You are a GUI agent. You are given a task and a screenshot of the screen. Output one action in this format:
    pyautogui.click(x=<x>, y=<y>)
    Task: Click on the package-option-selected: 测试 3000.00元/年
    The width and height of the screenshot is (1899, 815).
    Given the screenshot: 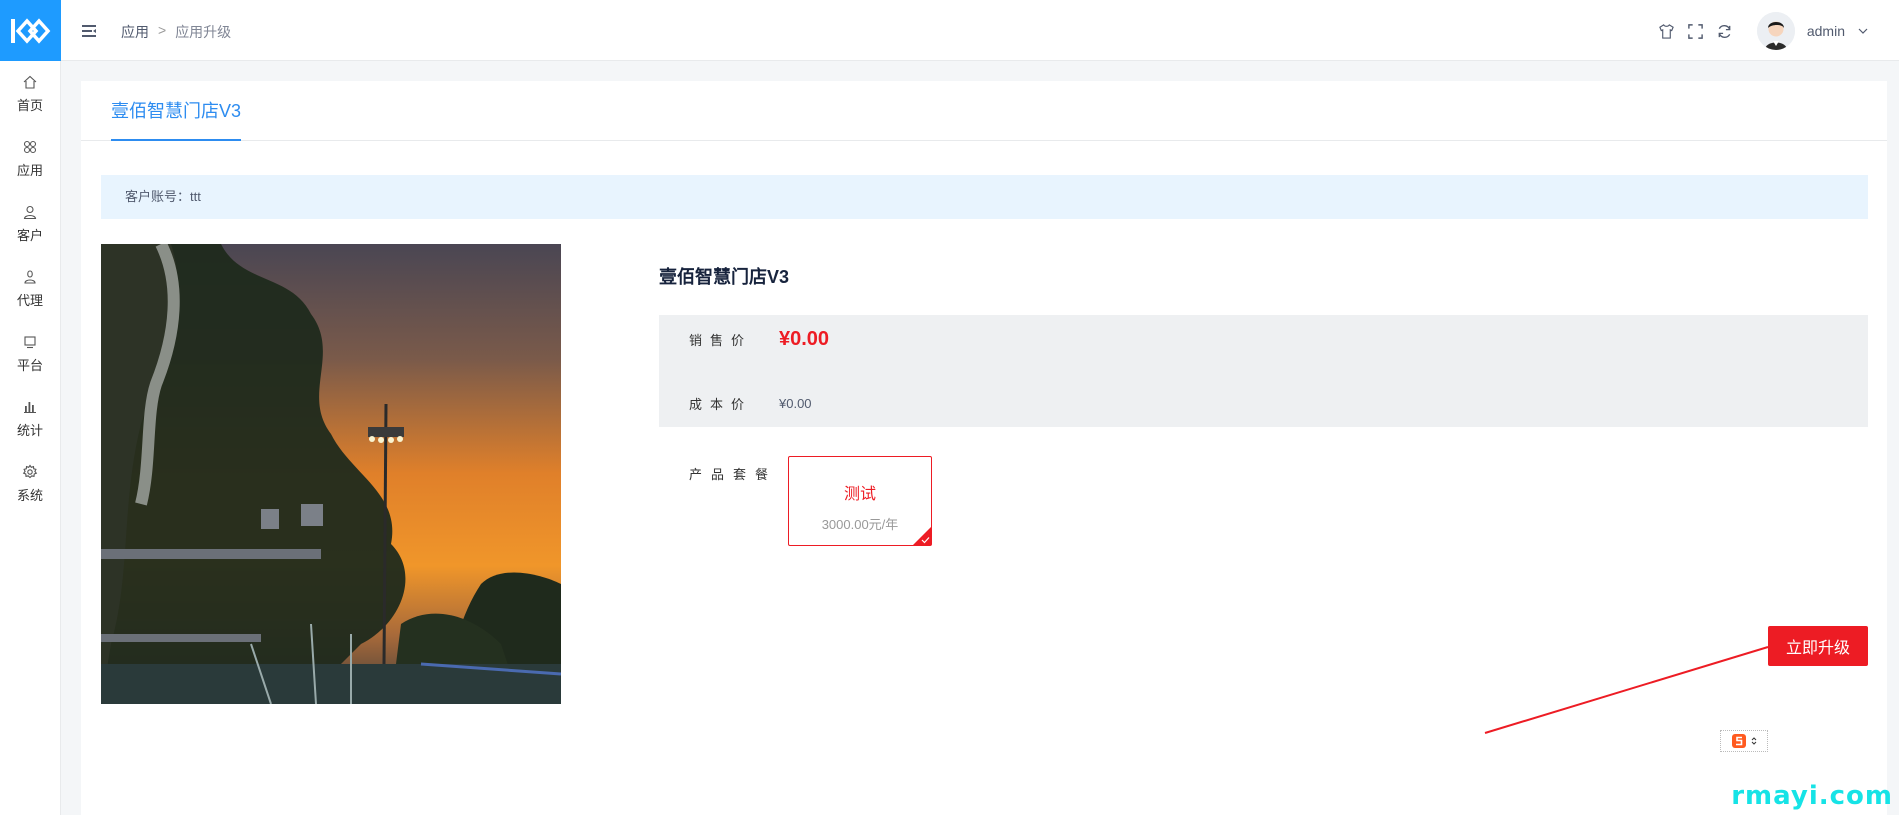 What is the action you would take?
    pyautogui.click(x=860, y=501)
    